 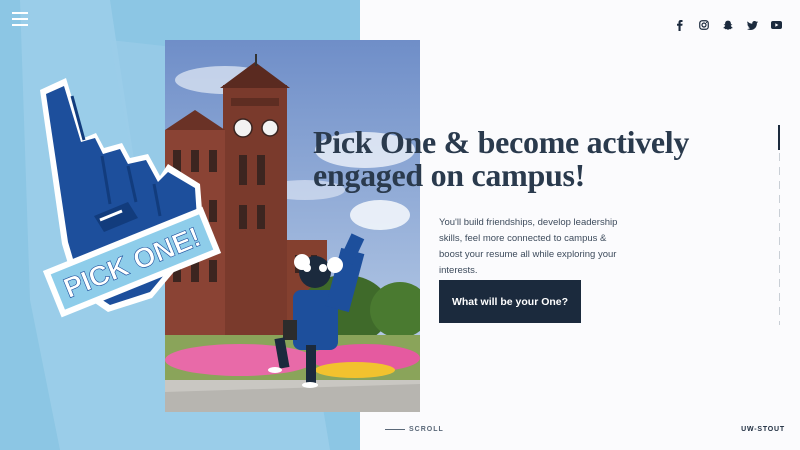 I want to click on headline-line-2: engaged on campus!, so click(x=449, y=175).